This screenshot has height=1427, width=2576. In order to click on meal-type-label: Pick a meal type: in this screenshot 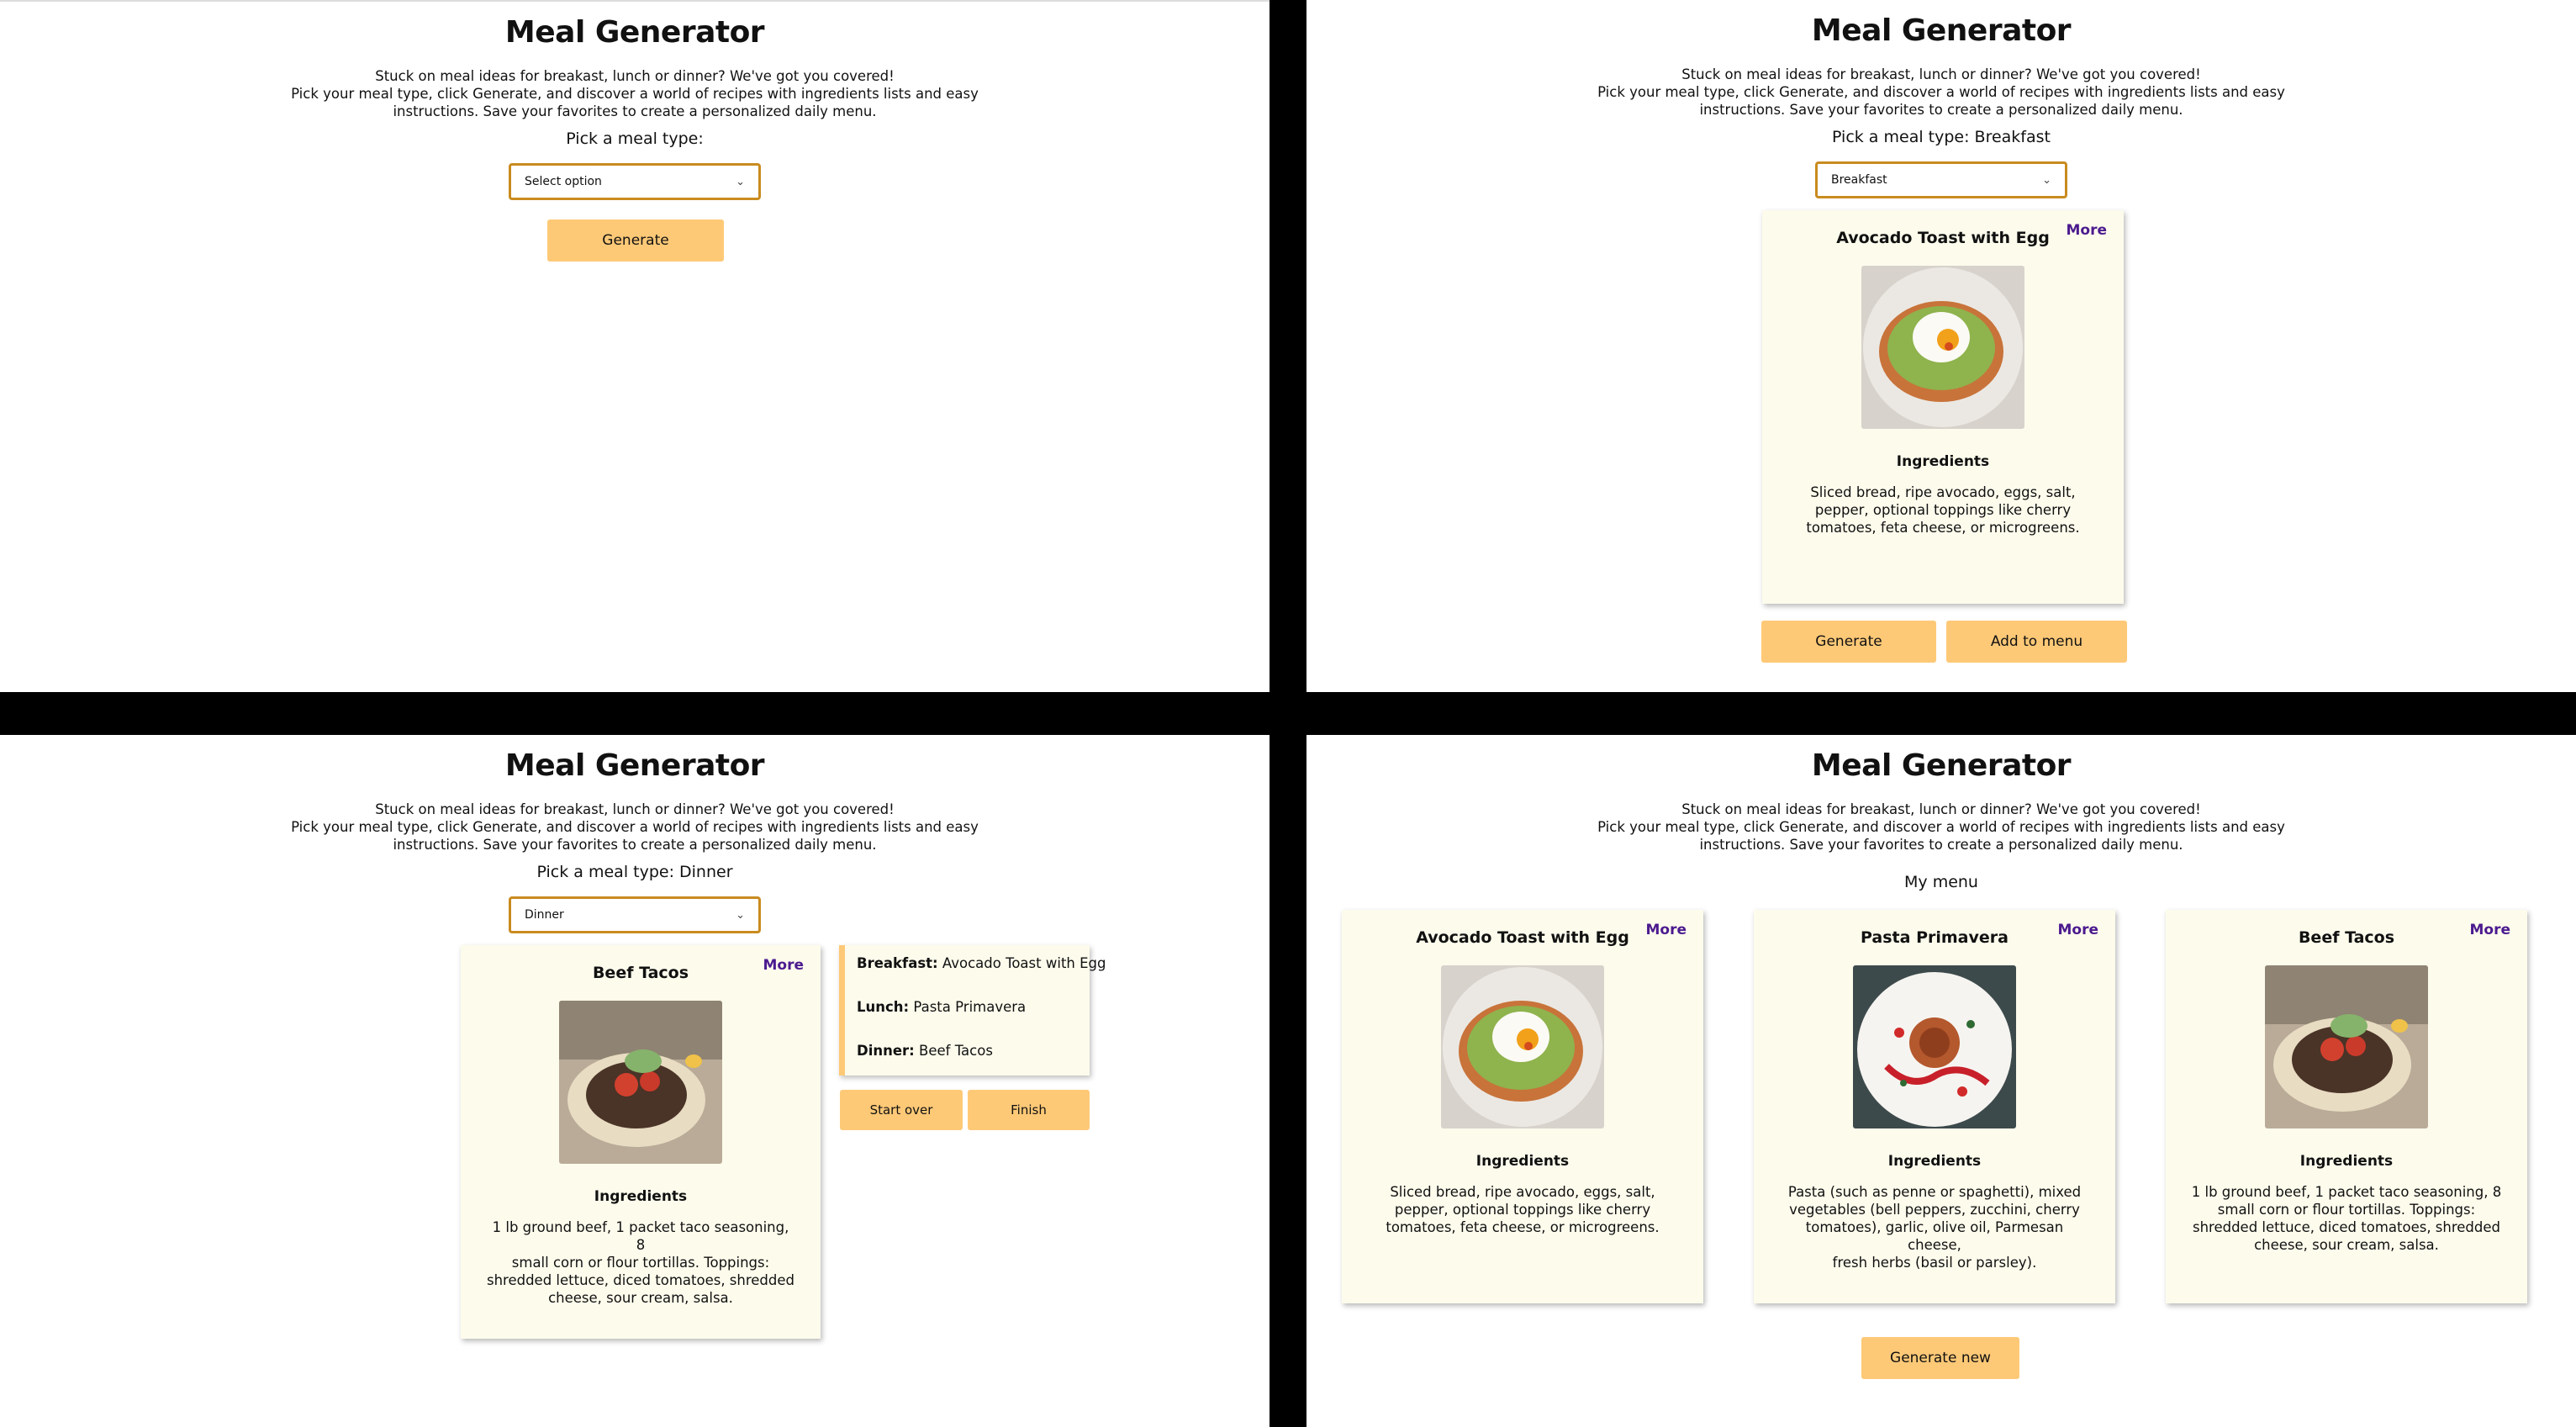, I will do `click(635, 138)`.